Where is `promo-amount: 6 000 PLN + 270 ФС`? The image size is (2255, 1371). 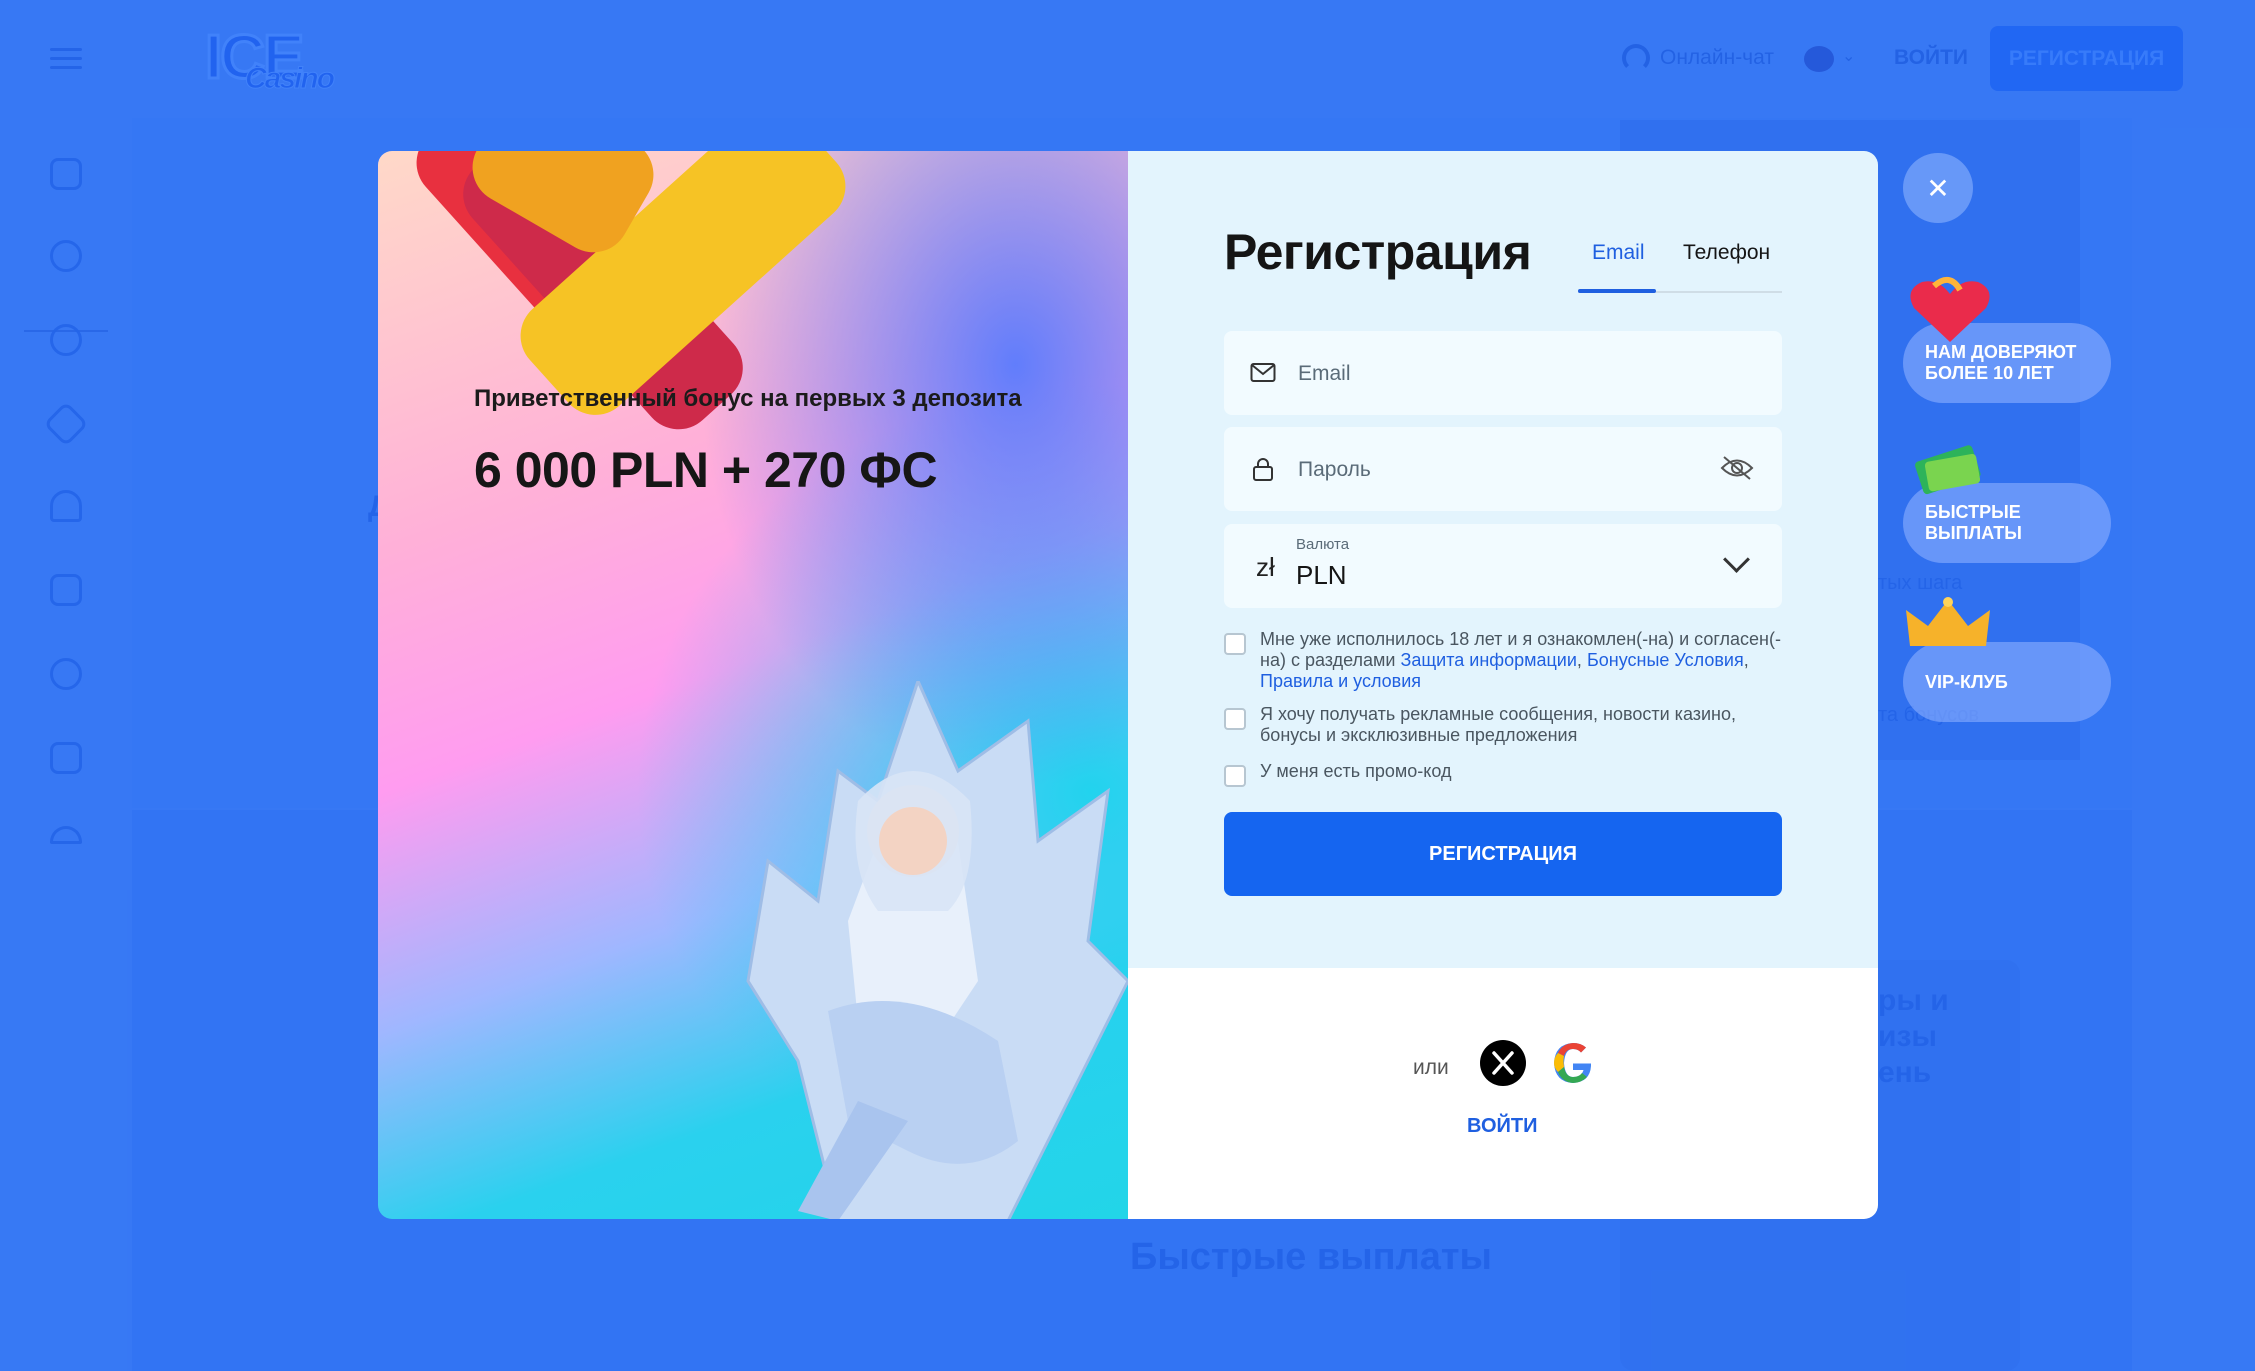
promo-amount: 6 000 PLN + 270 ФС is located at coordinates (706, 470).